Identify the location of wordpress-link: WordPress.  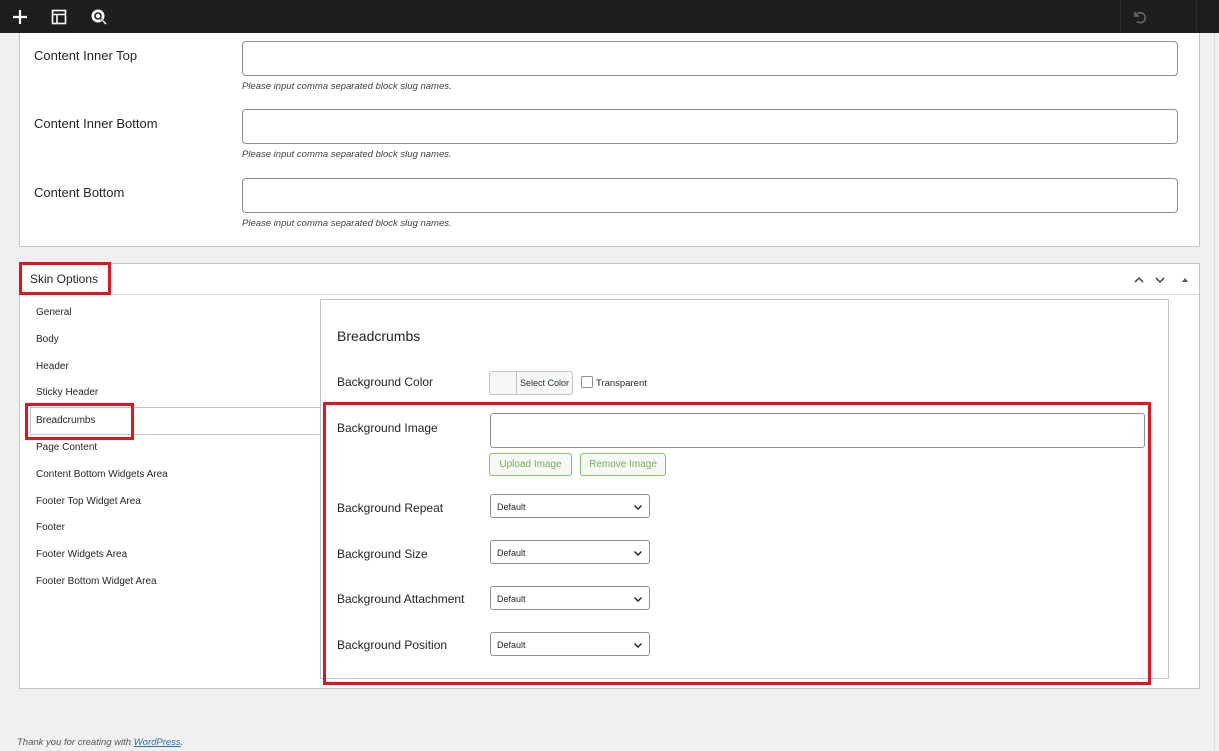
(157, 742).